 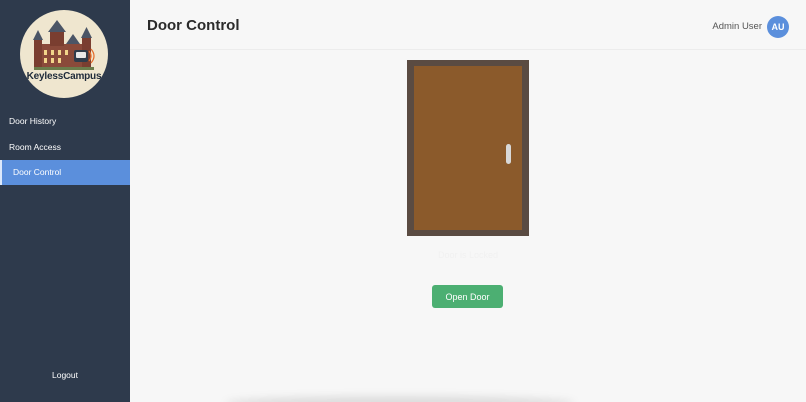 I want to click on castle-icon, so click(x=64, y=45).